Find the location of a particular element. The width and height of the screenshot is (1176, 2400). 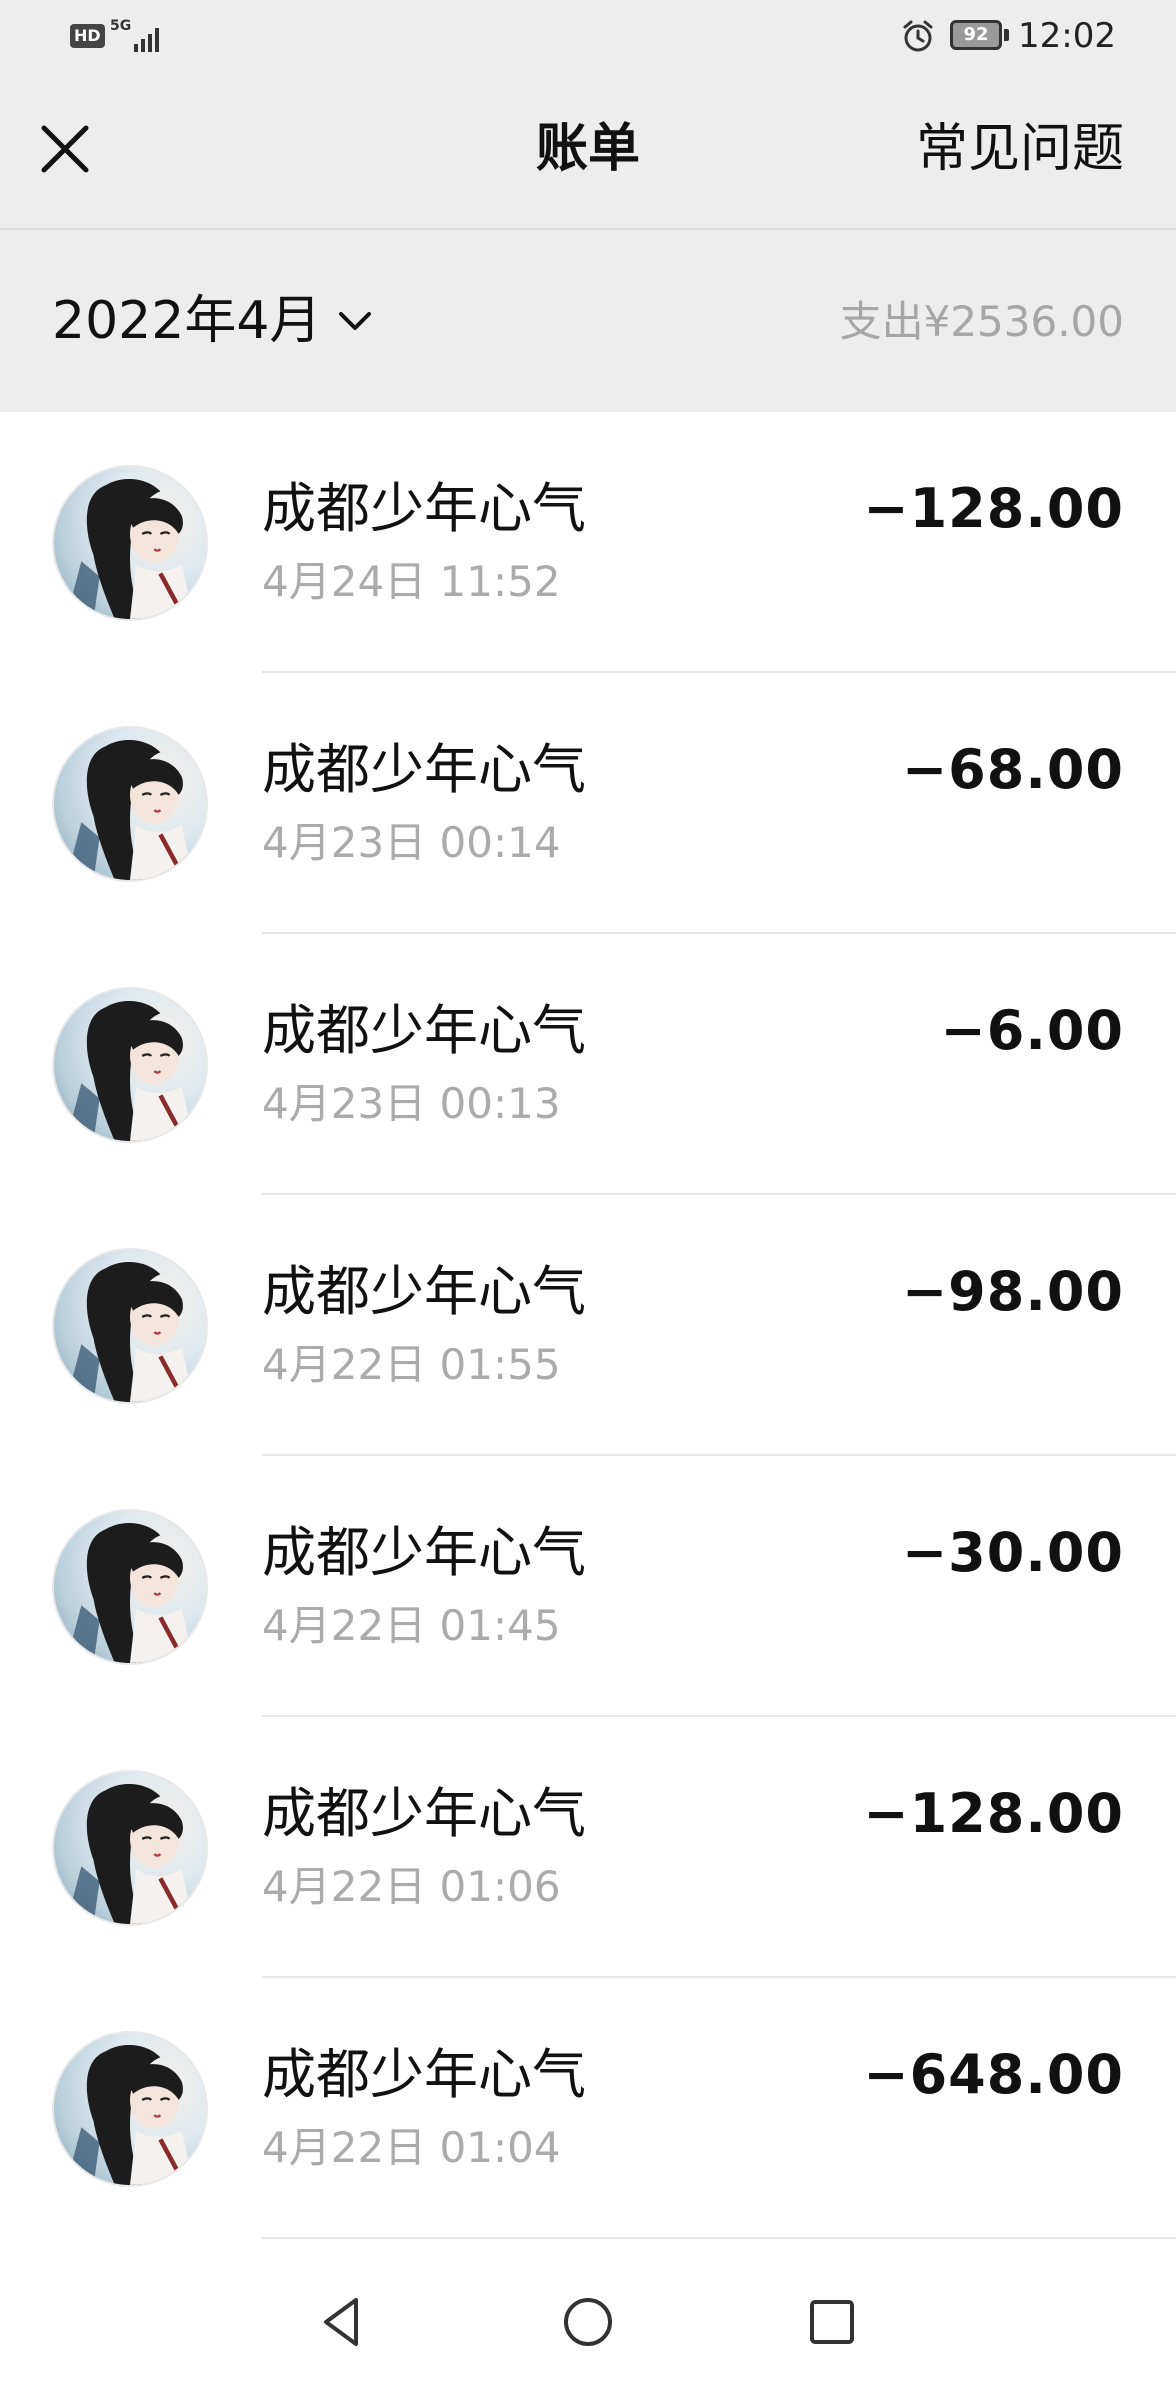

transaction-amount: −6.00 is located at coordinates (1032, 1030).